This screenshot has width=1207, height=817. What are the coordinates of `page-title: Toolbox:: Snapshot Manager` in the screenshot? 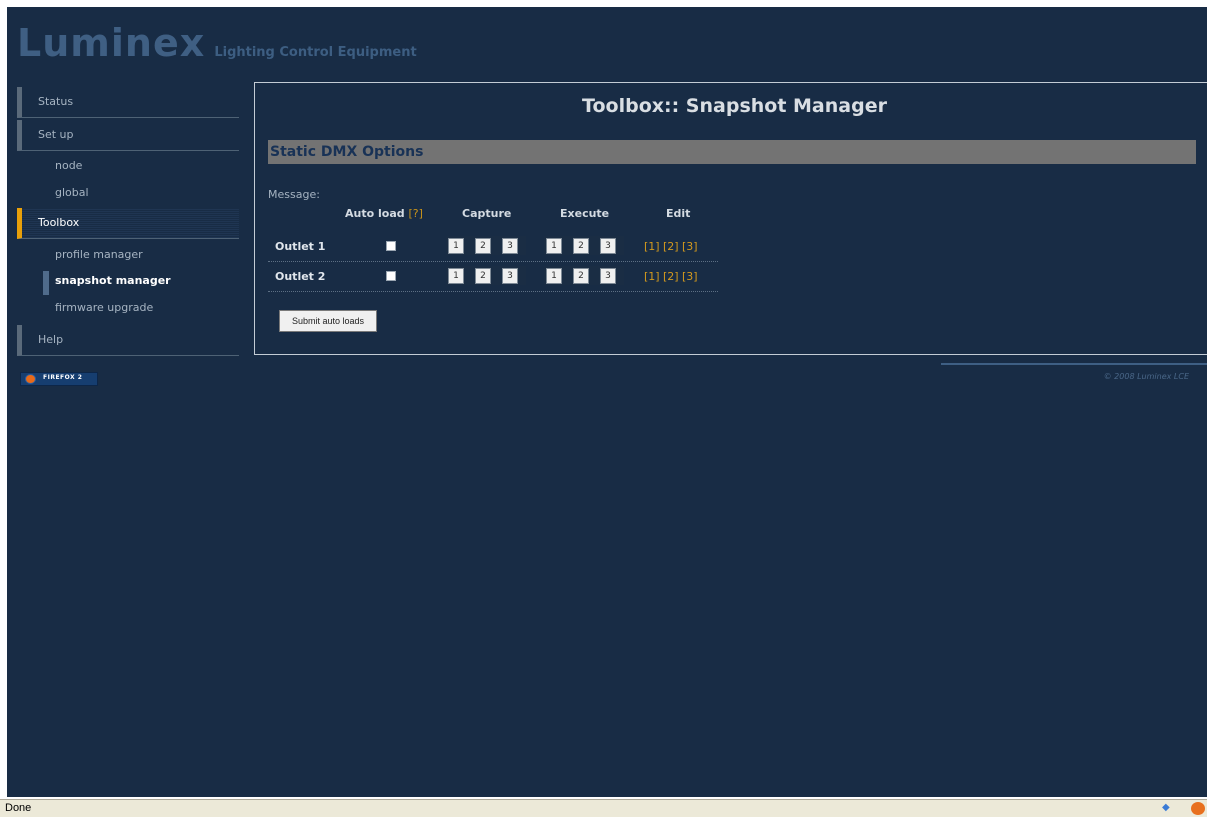 It's located at (734, 106).